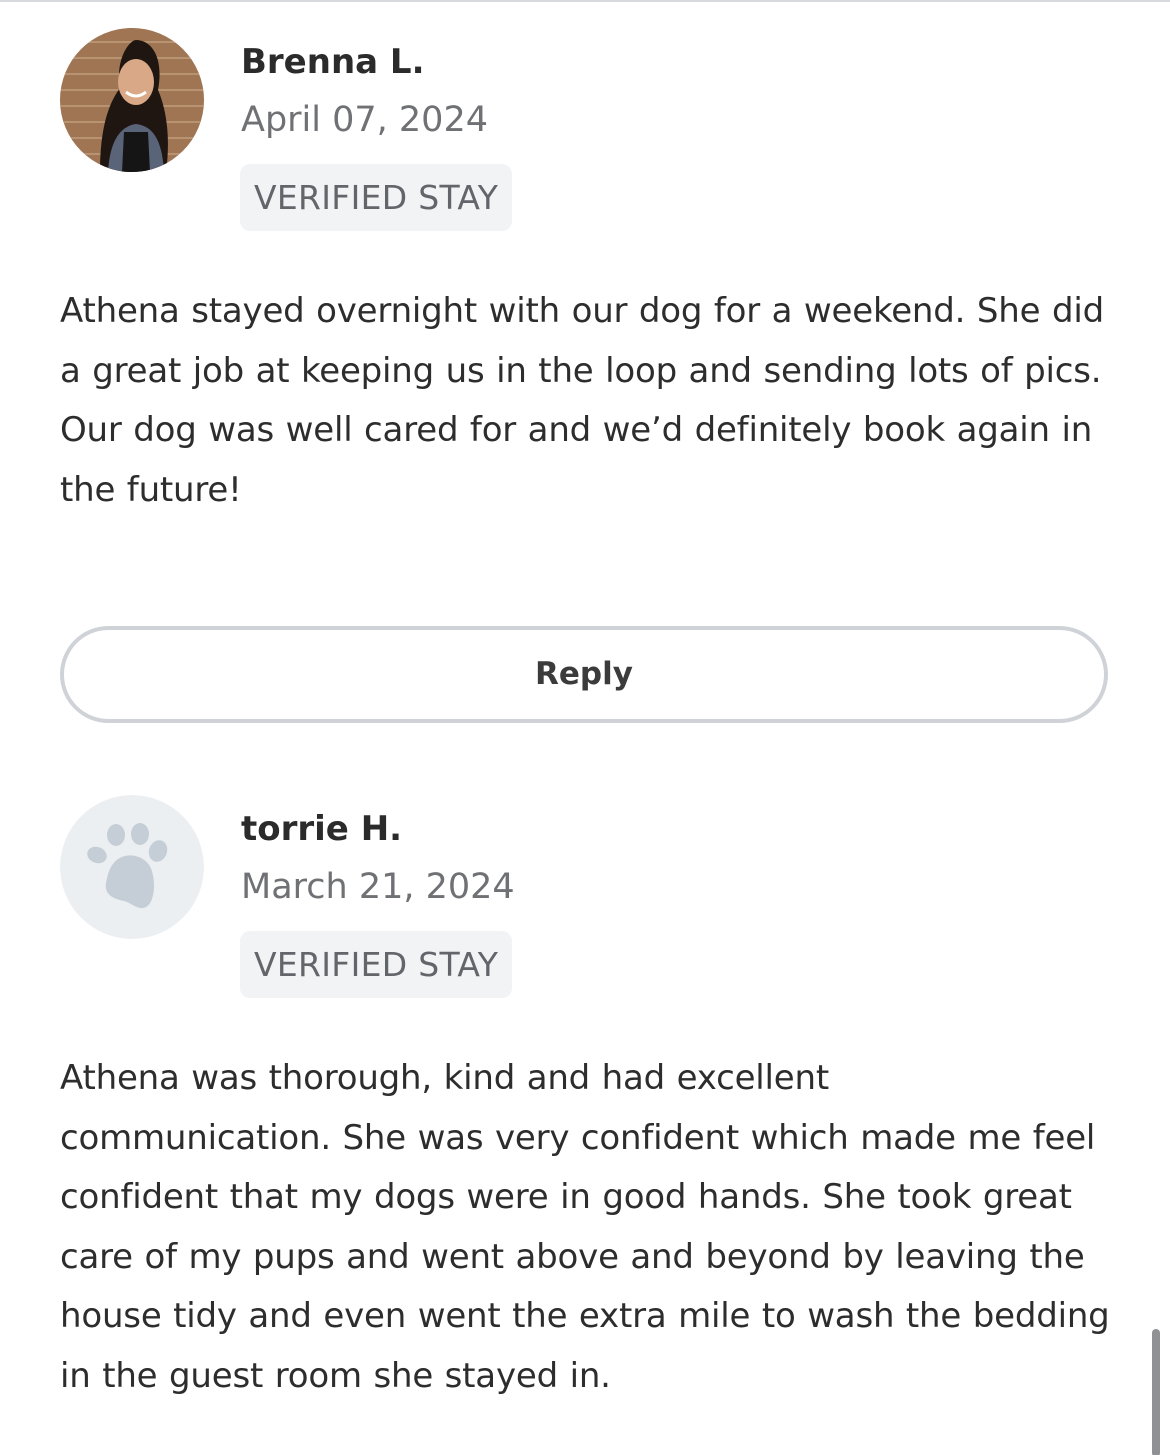 The width and height of the screenshot is (1170, 1455). Describe the element at coordinates (333, 62) in the screenshot. I see `reviewer-name: Brenna L.` at that location.